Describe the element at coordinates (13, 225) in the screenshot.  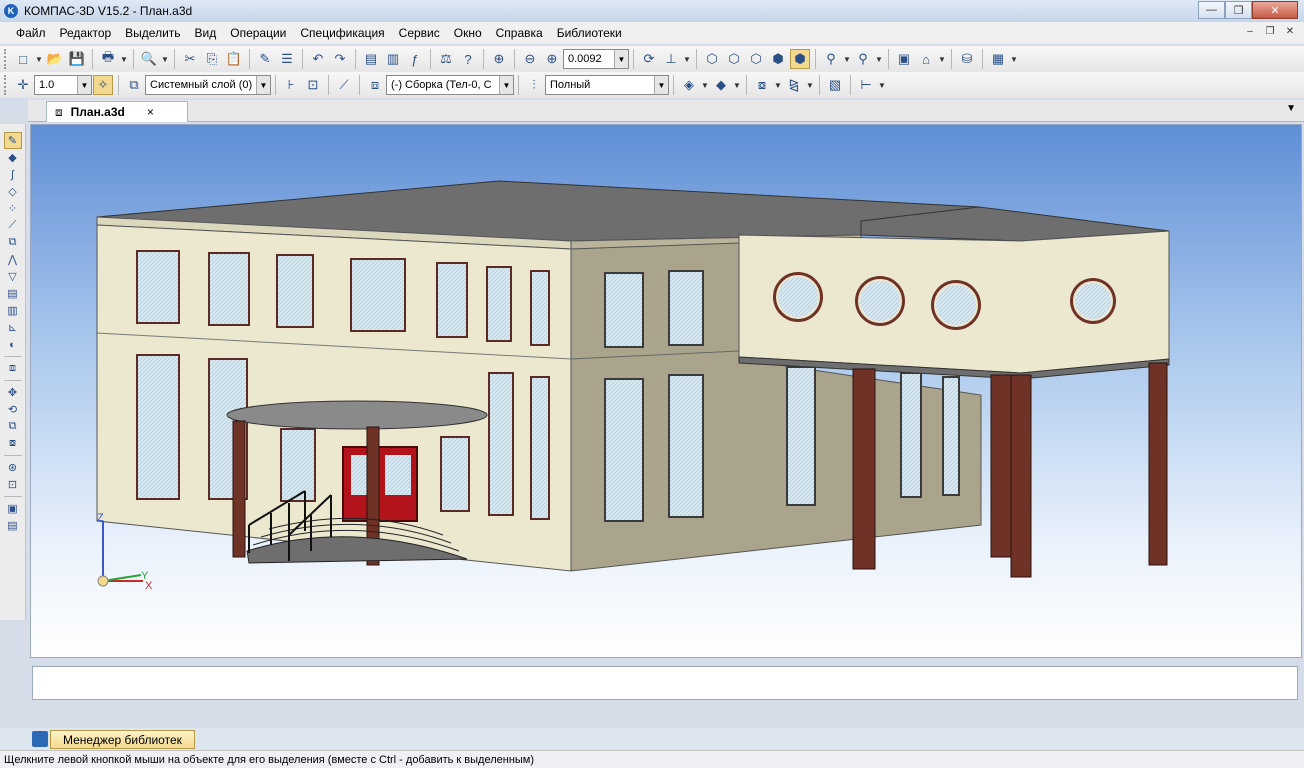
I see `auxiliary-geometry-icon: ⟋` at that location.